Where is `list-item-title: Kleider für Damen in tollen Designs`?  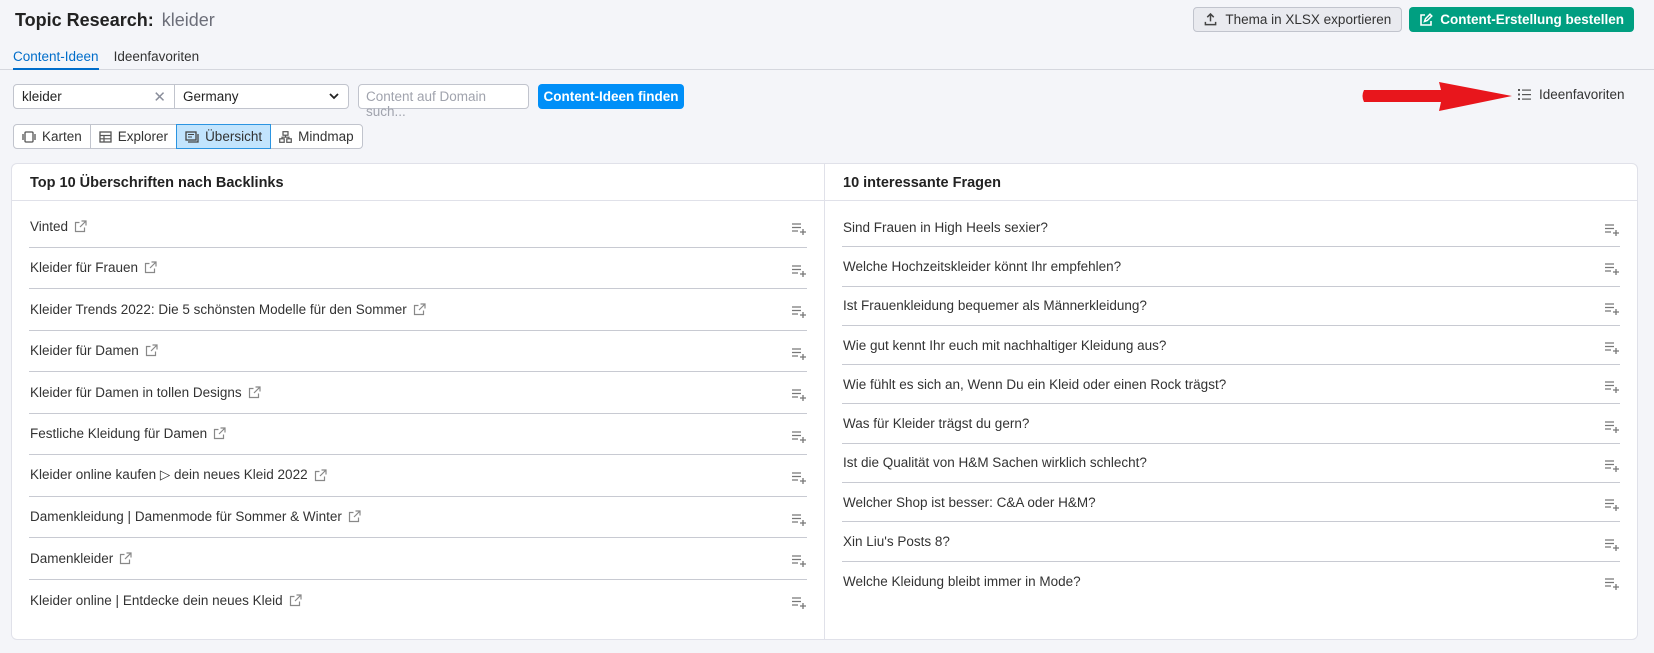
list-item-title: Kleider für Damen in tollen Designs is located at coordinates (145, 392).